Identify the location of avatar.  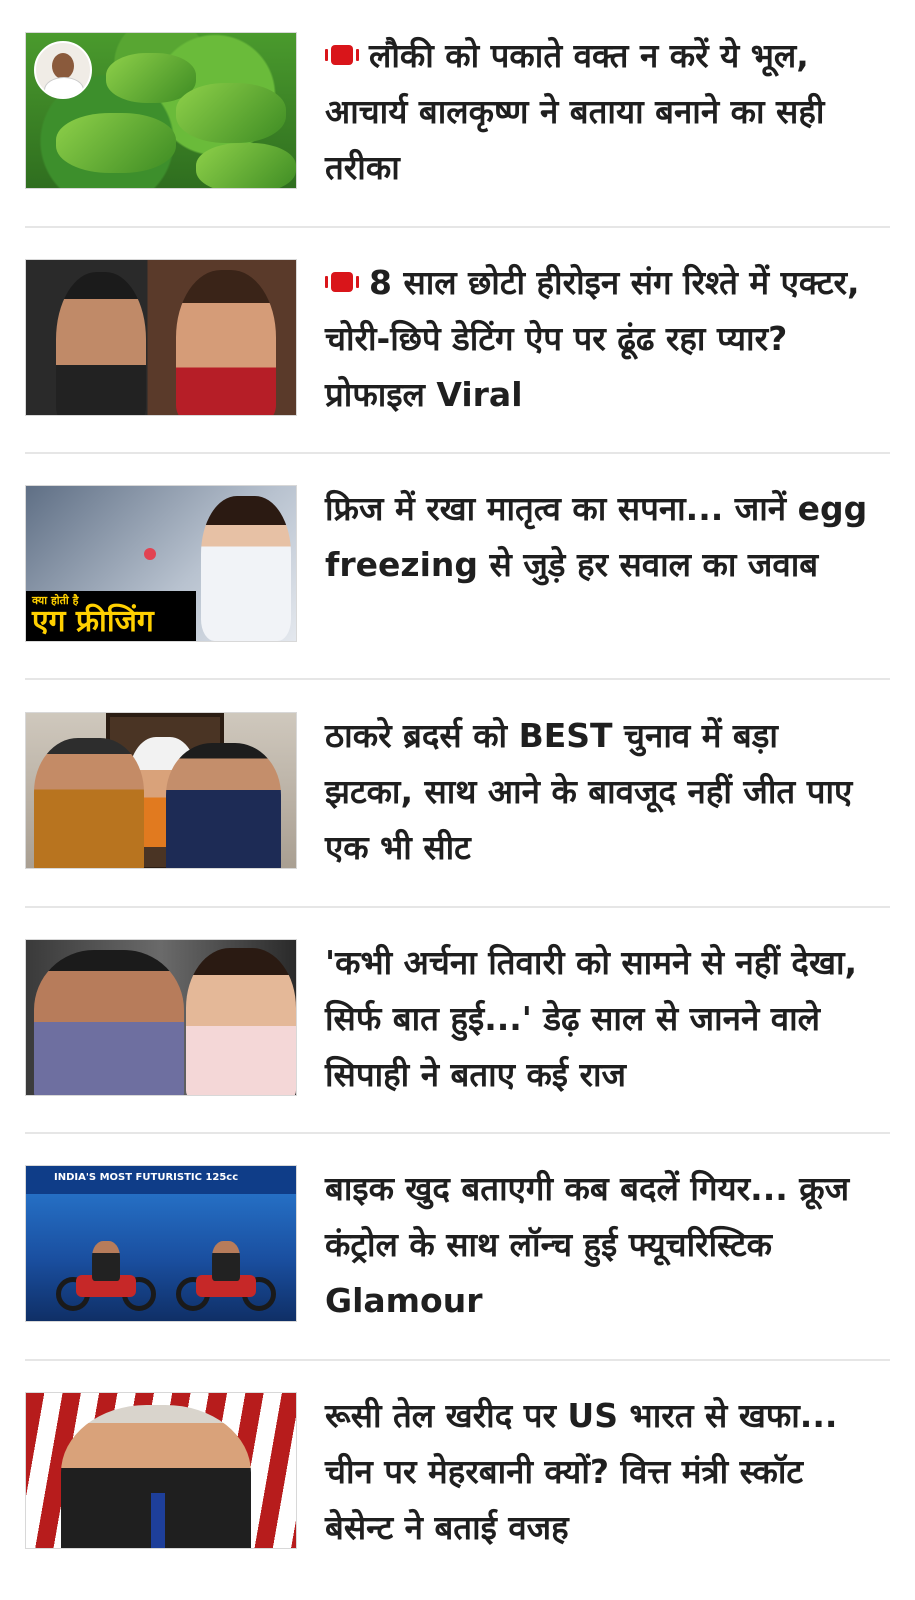
(63, 70).